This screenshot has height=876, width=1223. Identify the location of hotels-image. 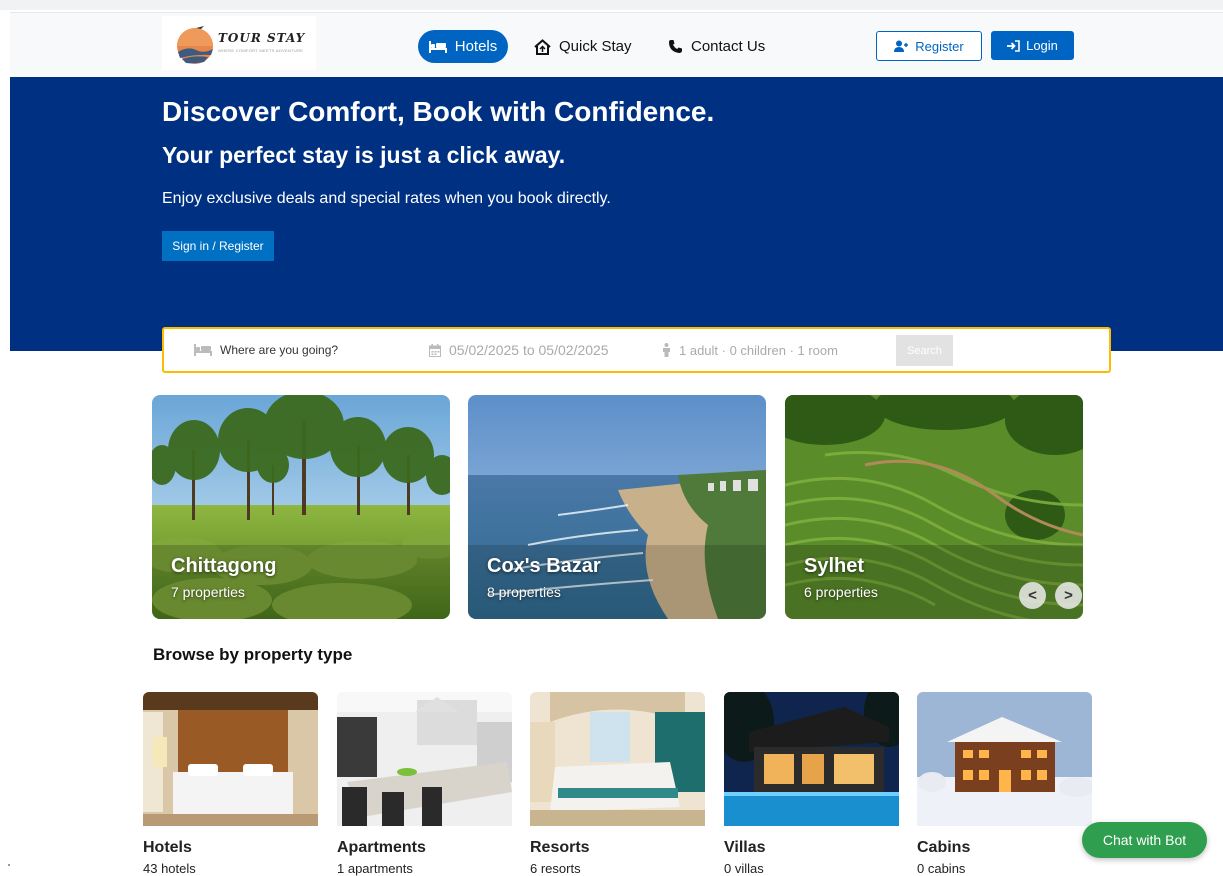
(230, 759).